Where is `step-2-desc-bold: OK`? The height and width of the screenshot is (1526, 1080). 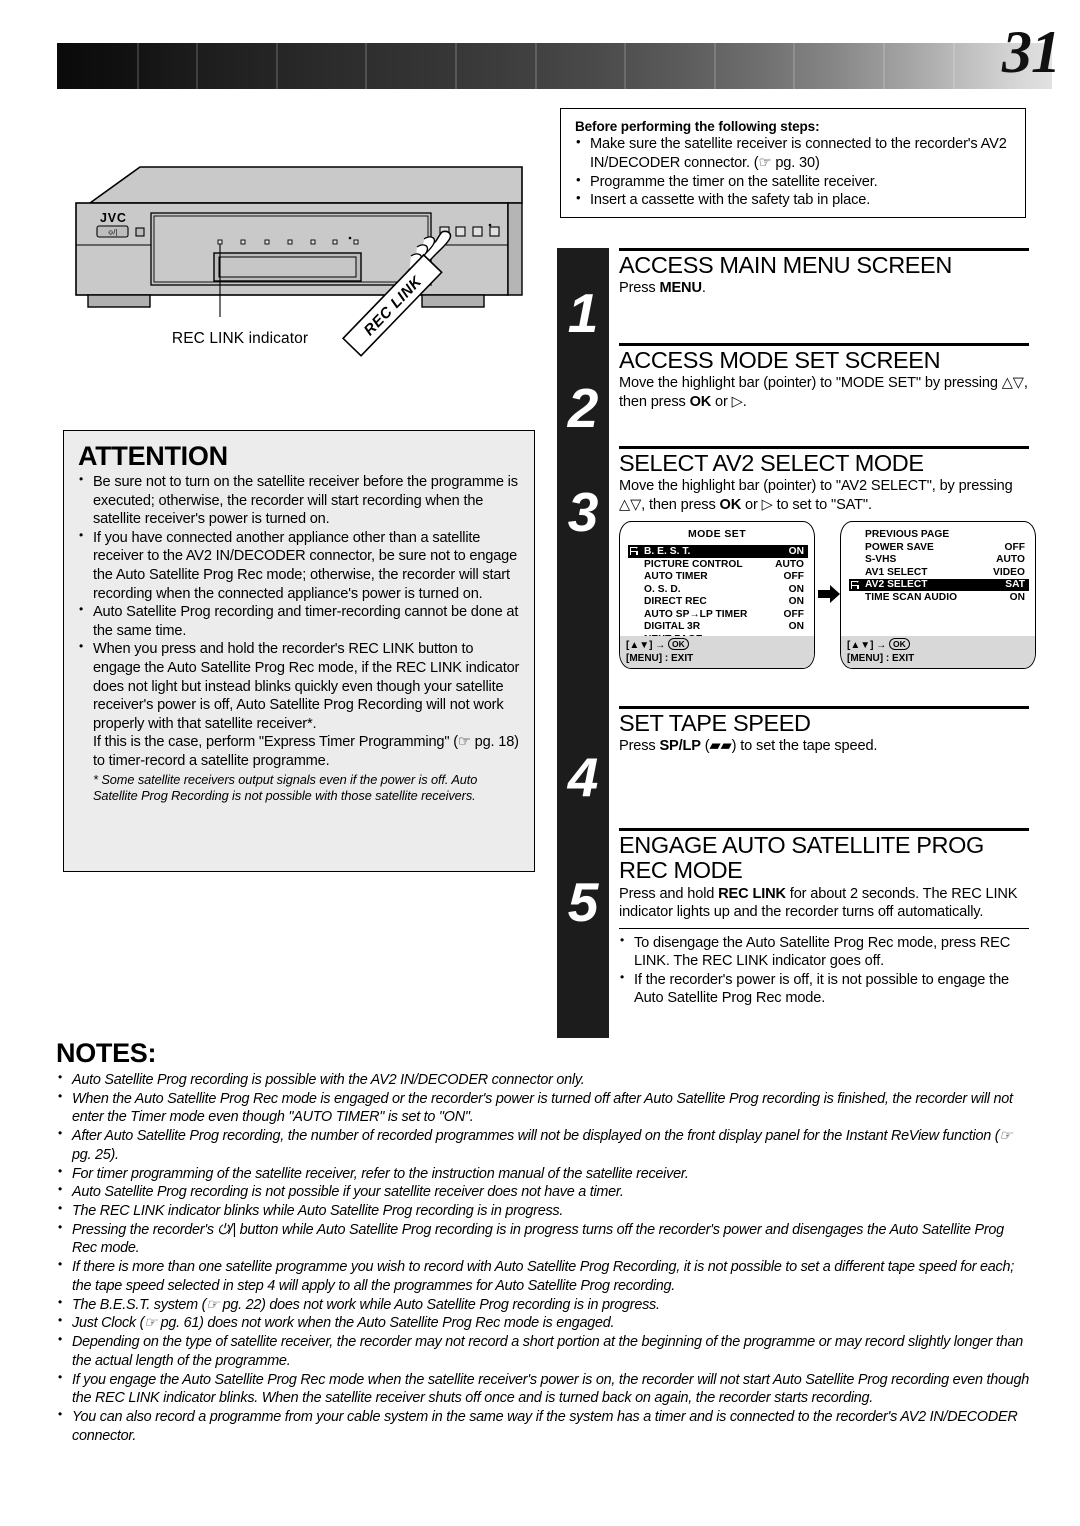
step-2-desc-bold: OK is located at coordinates (700, 401).